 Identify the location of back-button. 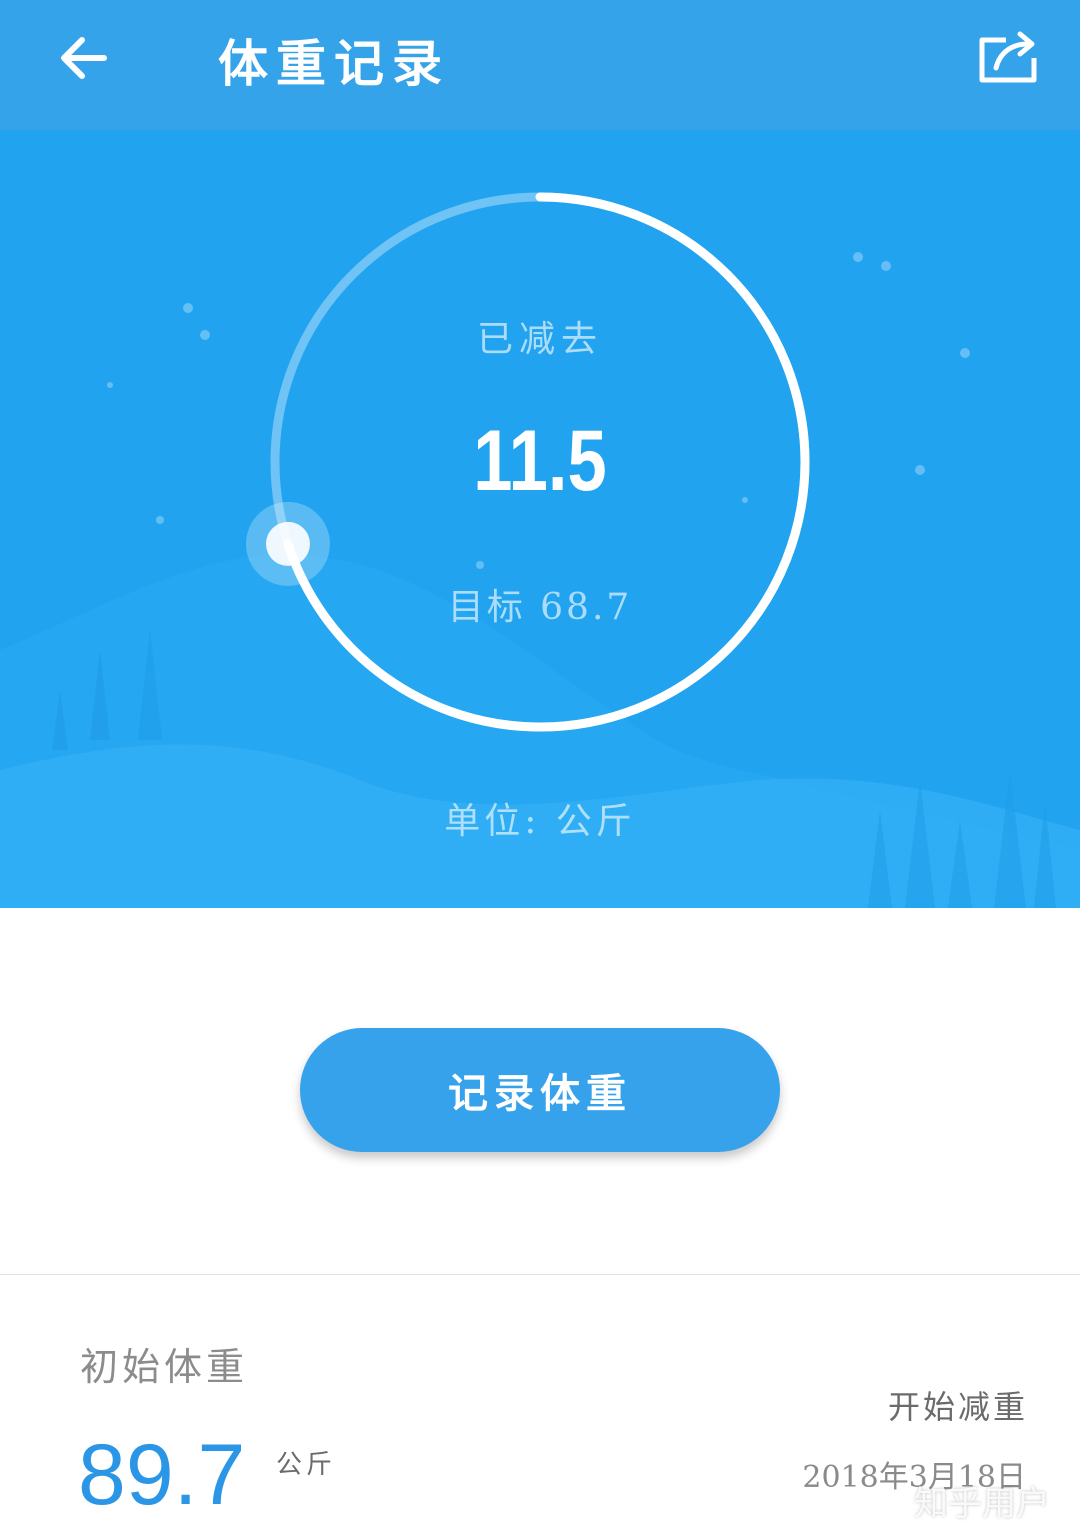
(84, 58).